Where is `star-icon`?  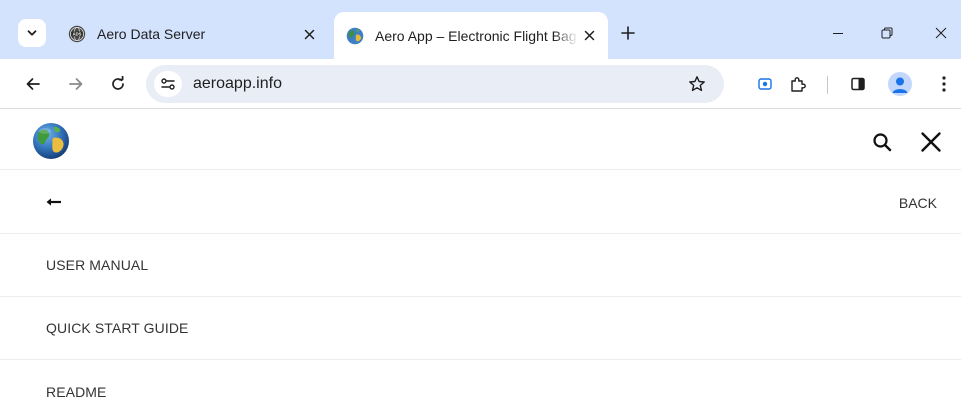 star-icon is located at coordinates (697, 84).